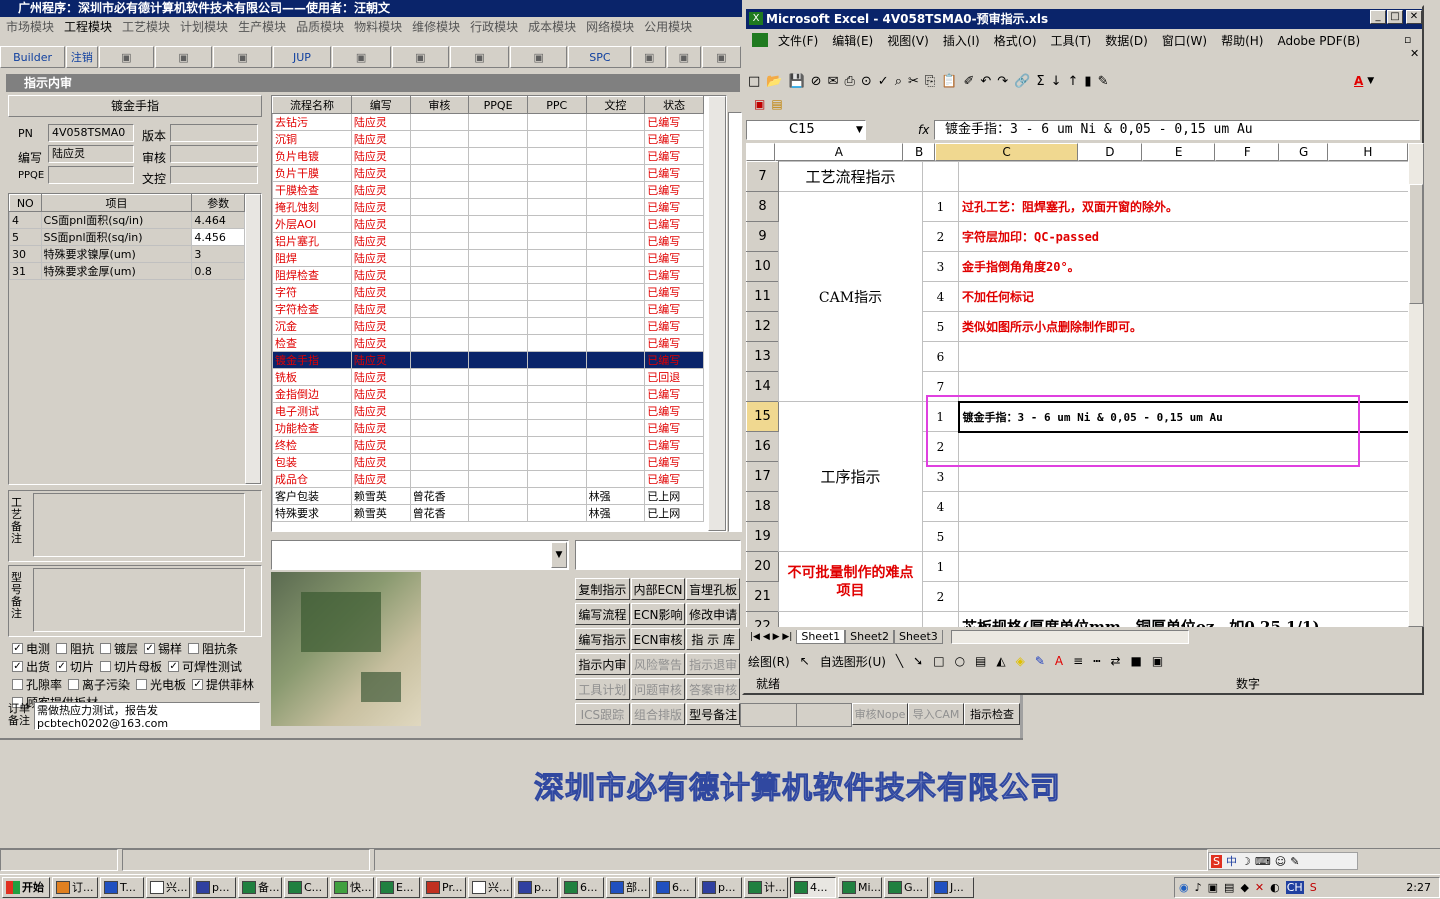 The height and width of the screenshot is (899, 1440). Describe the element at coordinates (204, 27) in the screenshot. I see `menu-item-3: 计划模块` at that location.